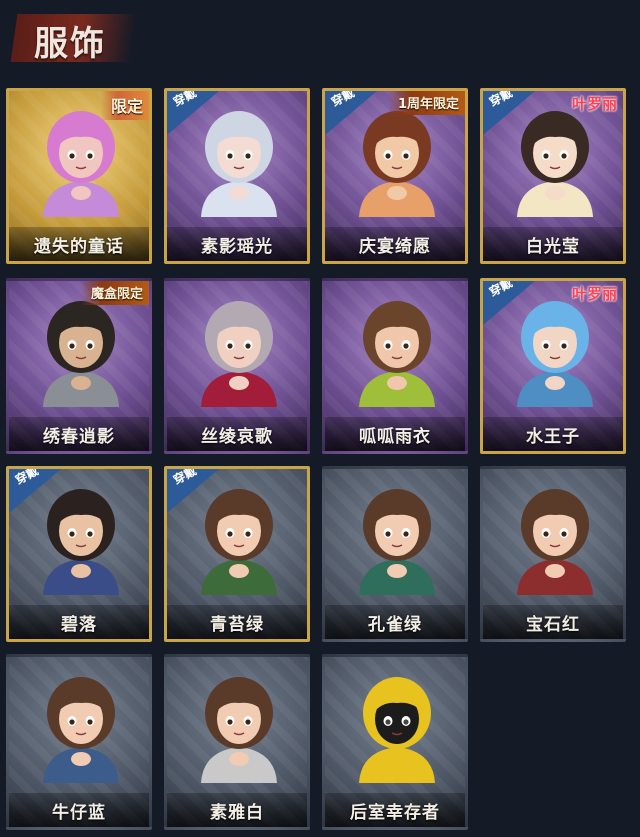 The width and height of the screenshot is (640, 837). I want to click on costume-card: 牛仔蓝, so click(79, 742).